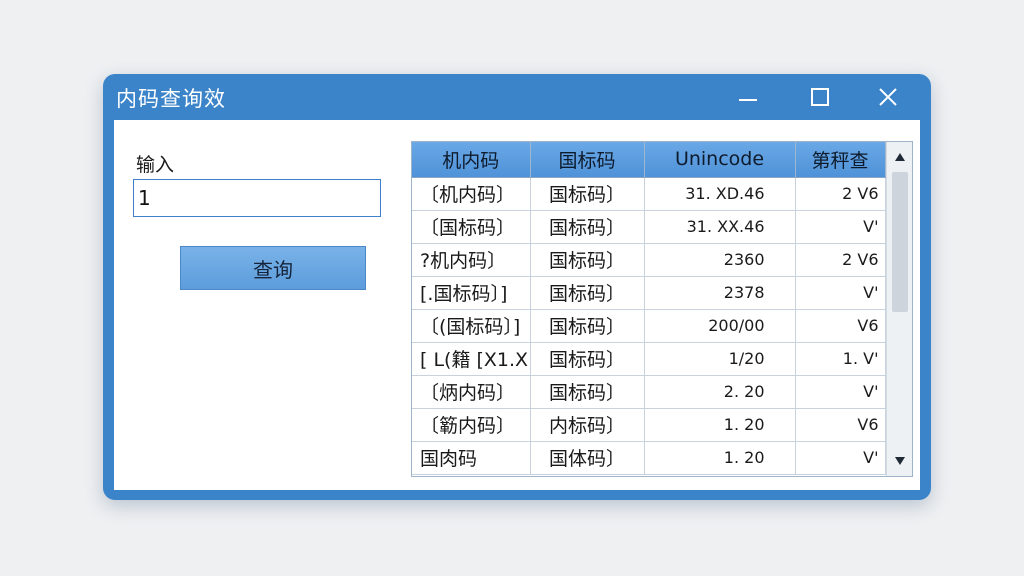 The width and height of the screenshot is (1024, 576). Describe the element at coordinates (840, 160) in the screenshot. I see `column-header-extra: 第秤查` at that location.